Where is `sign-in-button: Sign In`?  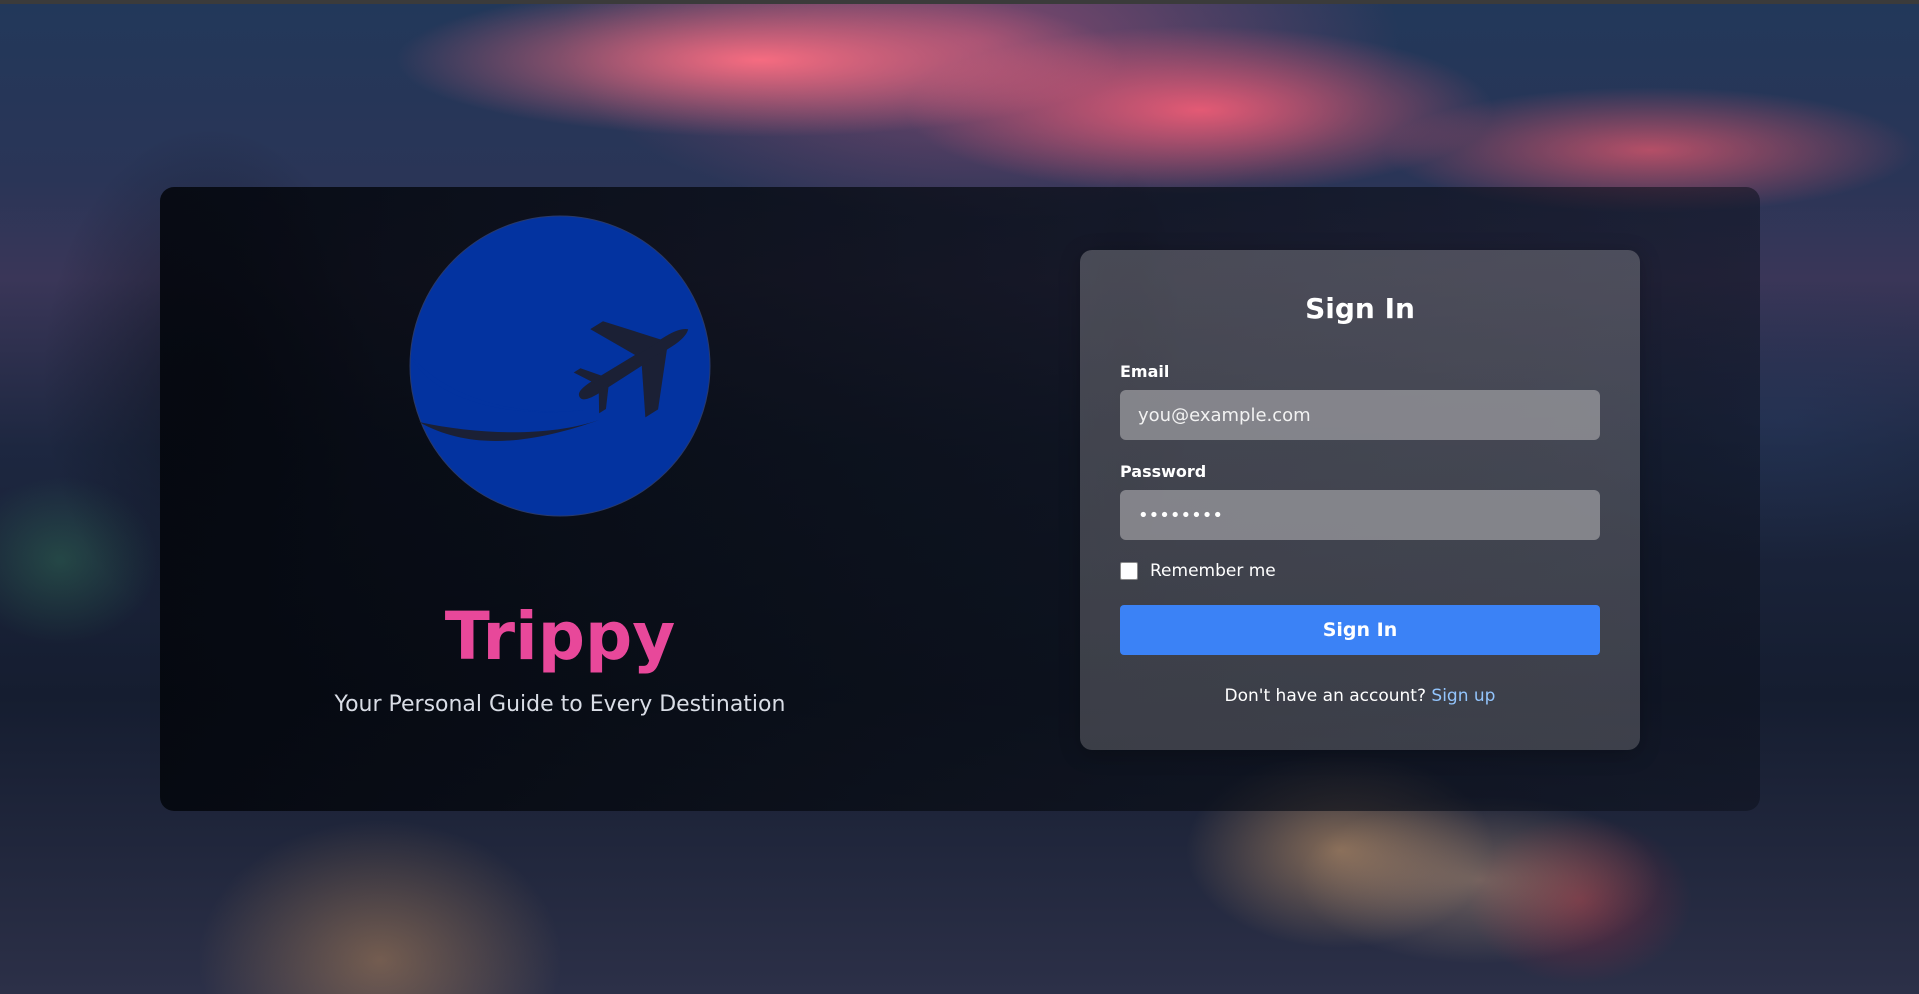
sign-in-button: Sign In is located at coordinates (1360, 630).